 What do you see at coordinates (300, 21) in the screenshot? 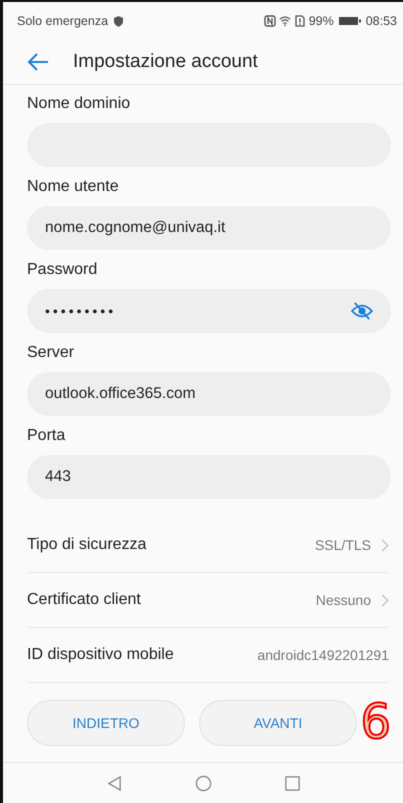
I see `sim-icon` at bounding box center [300, 21].